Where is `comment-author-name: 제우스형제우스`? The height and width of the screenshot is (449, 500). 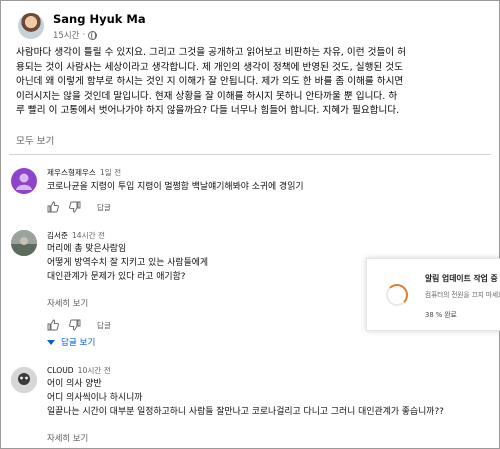 comment-author-name: 제우스형제우스 is located at coordinates (71, 172).